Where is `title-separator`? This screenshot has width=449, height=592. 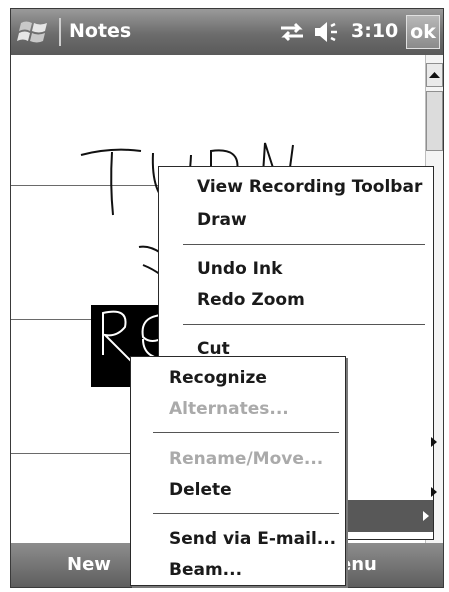
title-separator is located at coordinates (60, 32).